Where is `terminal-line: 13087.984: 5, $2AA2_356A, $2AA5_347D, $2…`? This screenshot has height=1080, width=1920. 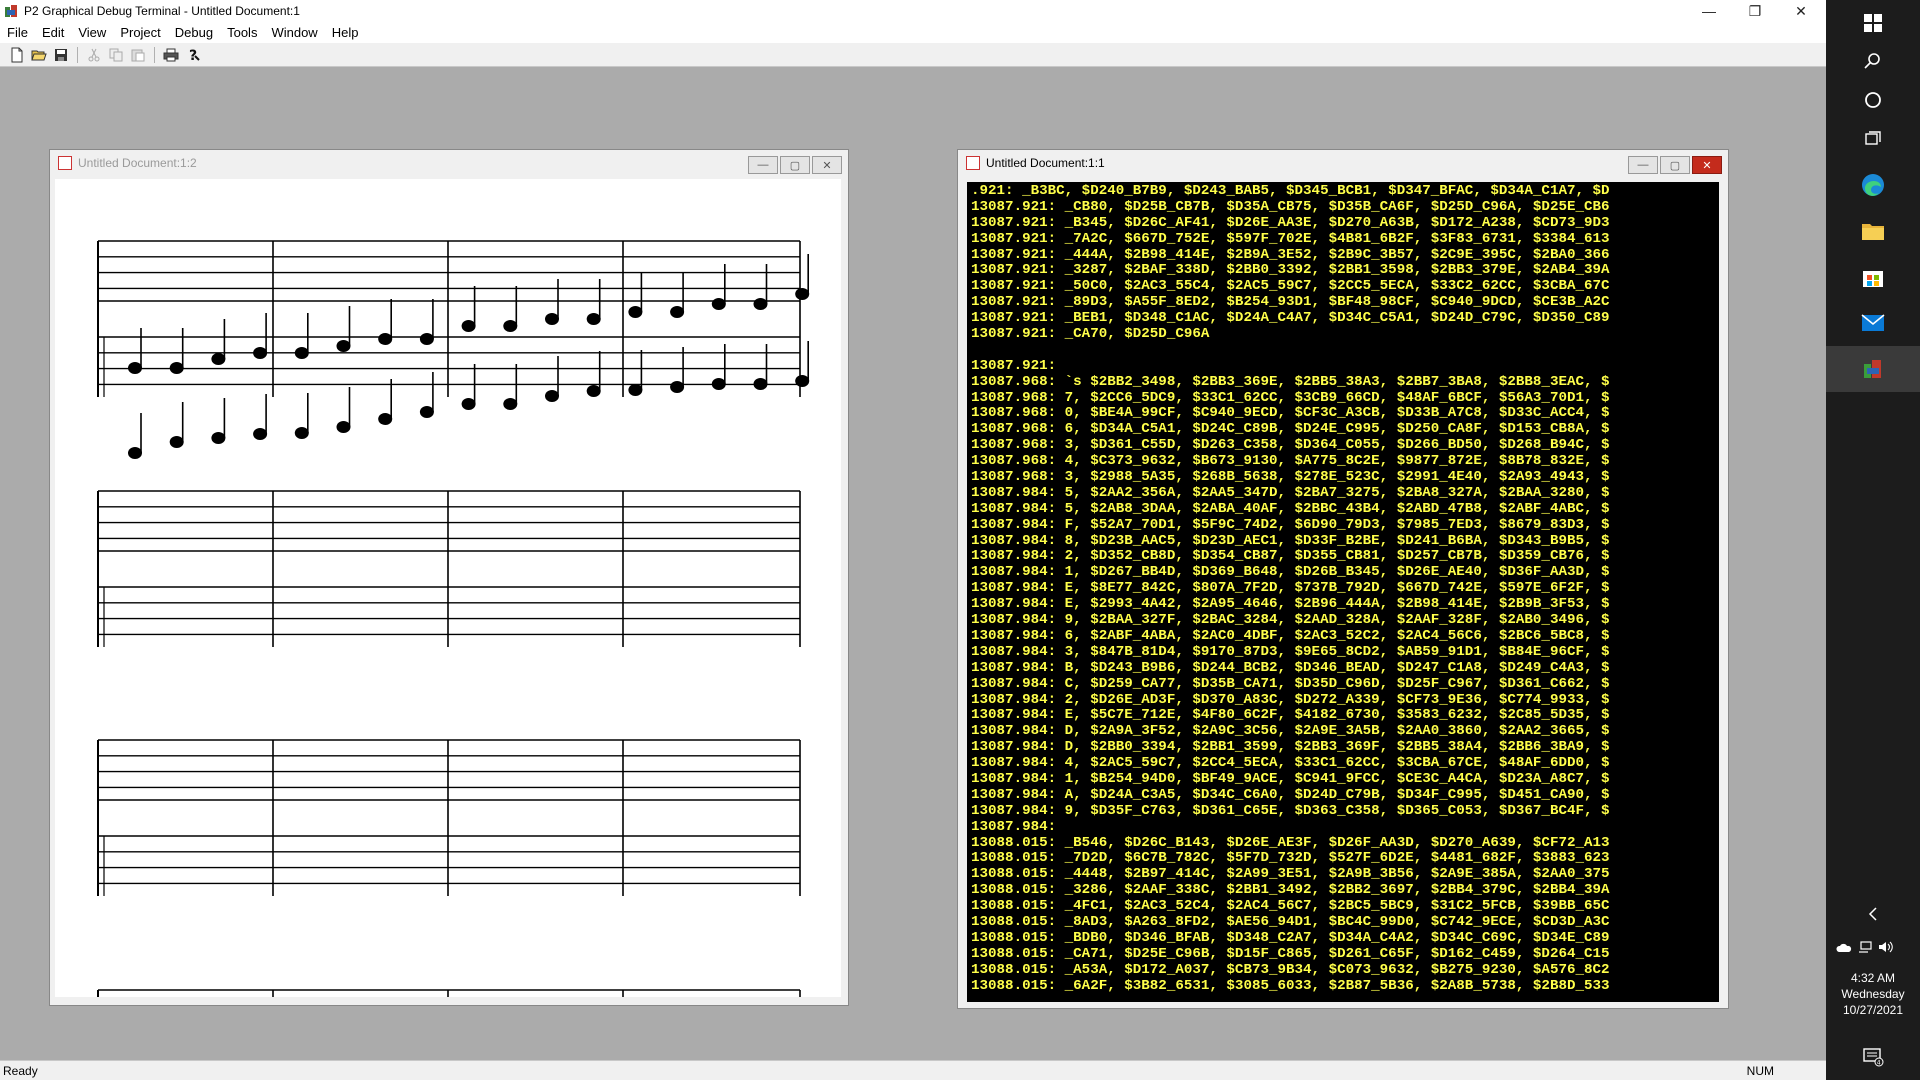 terminal-line: 13087.984: 5, $2AA2_356A, $2AA5_347D, $2… is located at coordinates (1290, 492).